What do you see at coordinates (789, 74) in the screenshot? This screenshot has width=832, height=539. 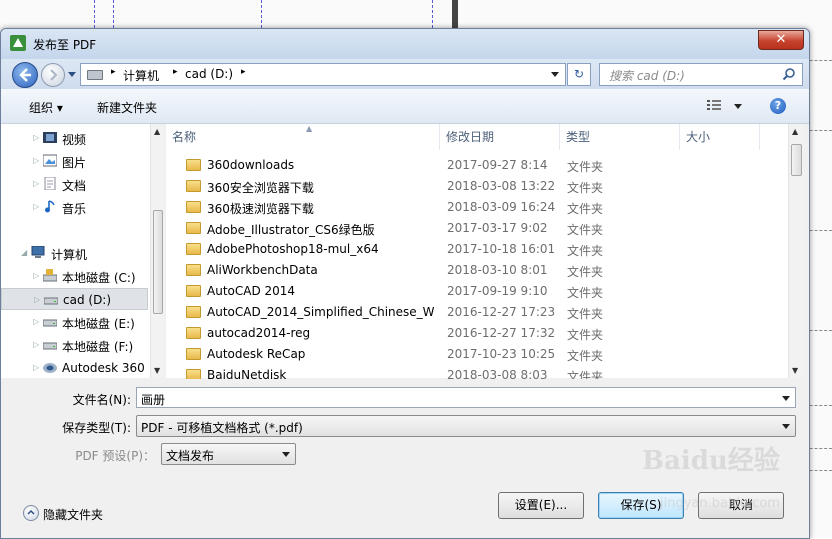 I see `search-icon` at bounding box center [789, 74].